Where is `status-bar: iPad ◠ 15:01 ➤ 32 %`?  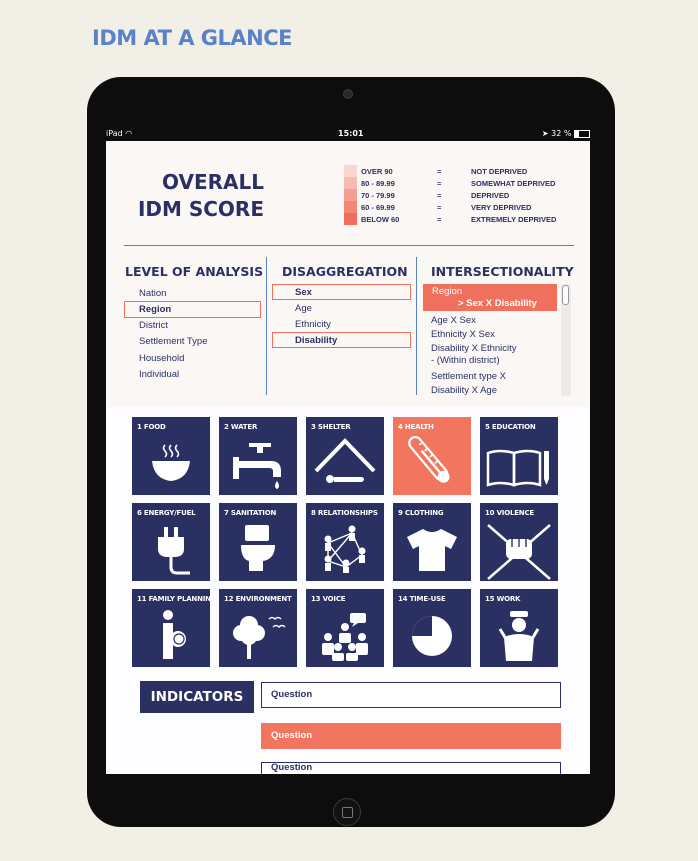 status-bar: iPad ◠ 15:01 ➤ 32 % is located at coordinates (348, 134).